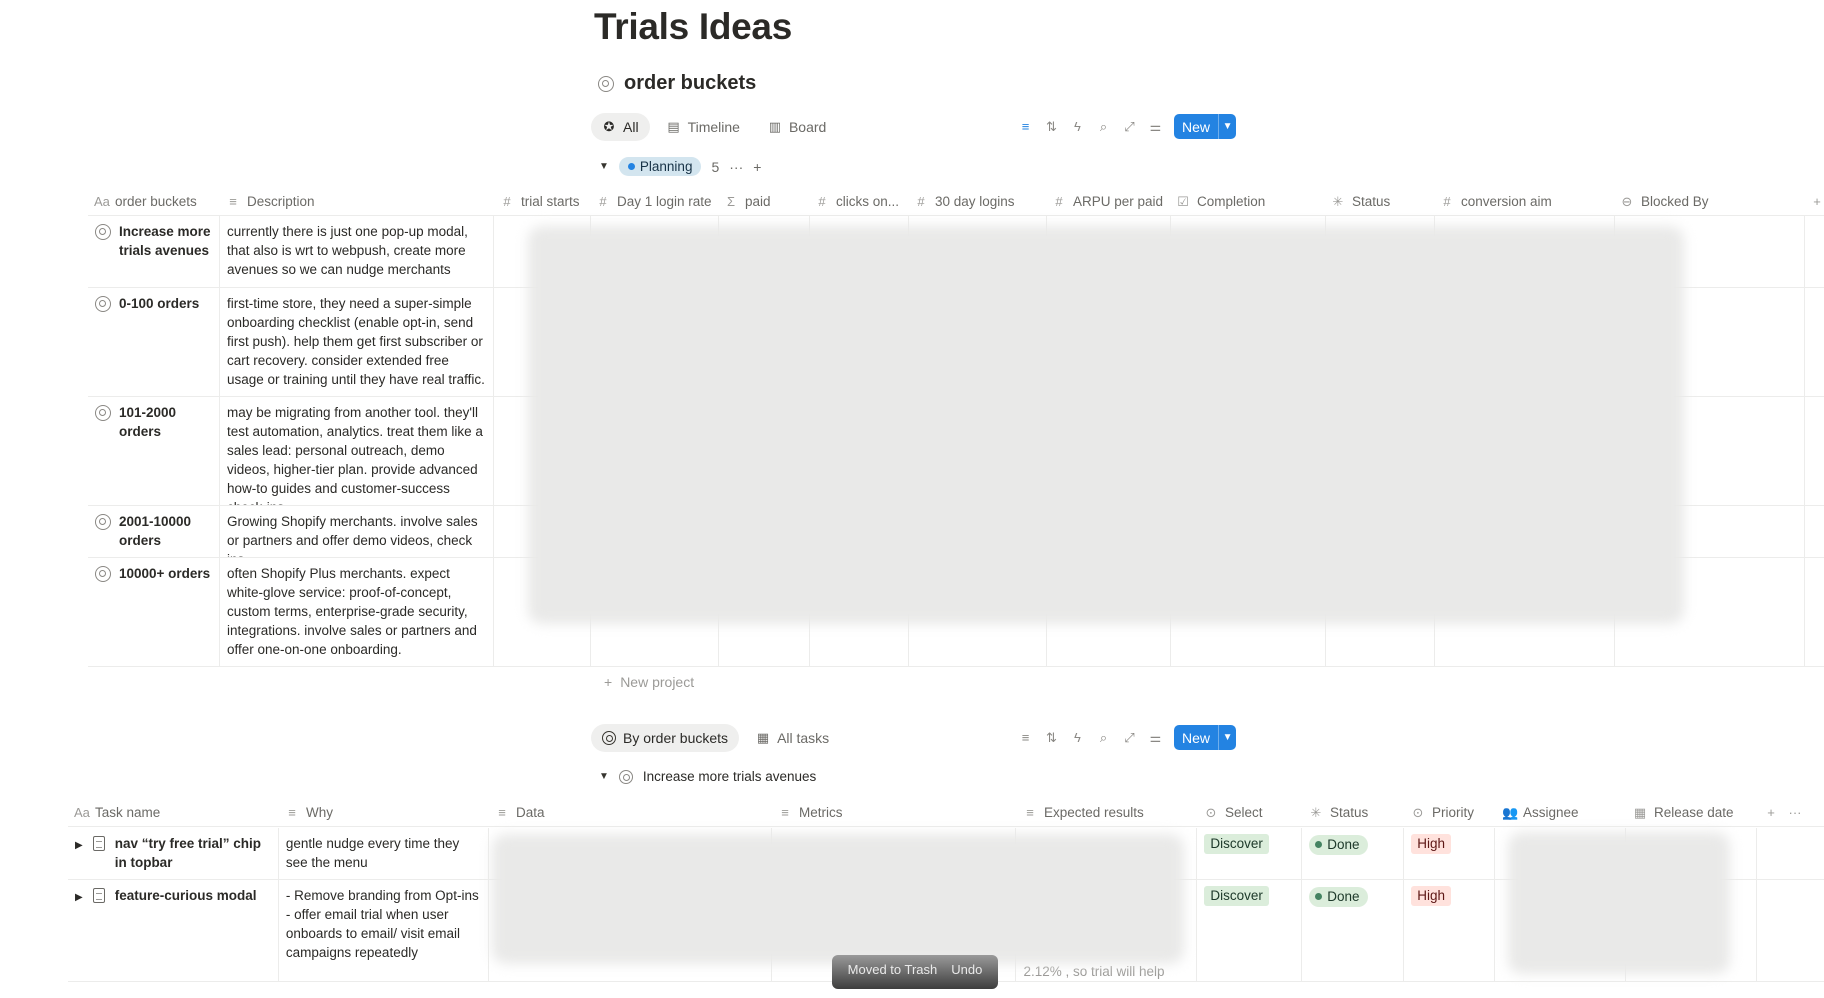  Describe the element at coordinates (1108, 201) in the screenshot. I see `column-header-arpu-per-paid: # ARPU per paid` at that location.